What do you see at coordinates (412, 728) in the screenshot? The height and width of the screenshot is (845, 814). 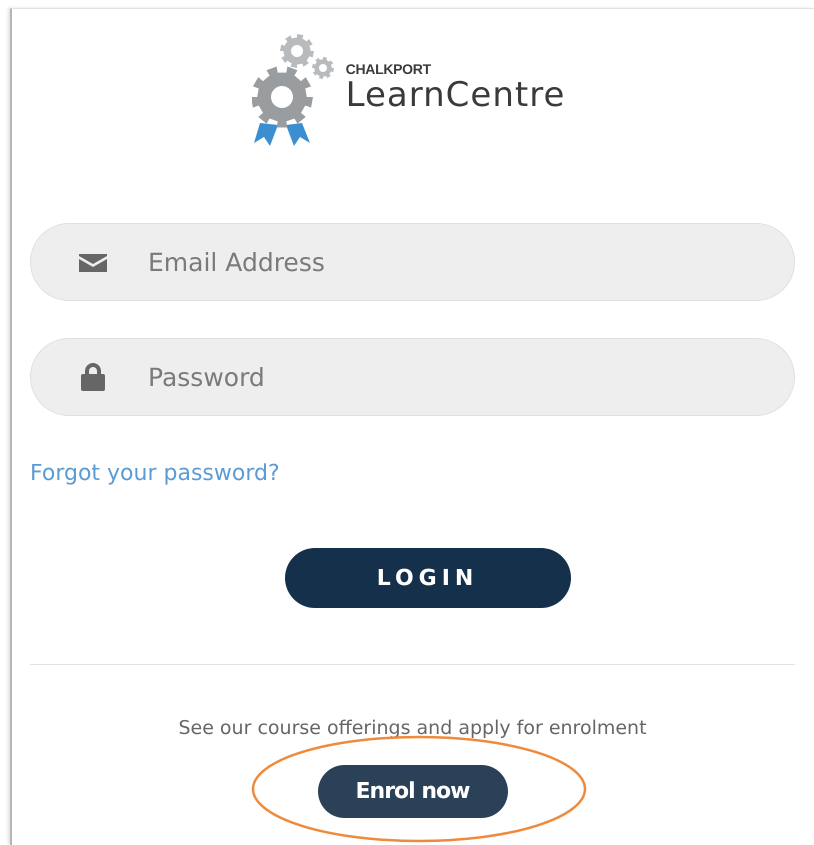 I see `enrol-prompt: See our course offerings and apply for enrolment` at bounding box center [412, 728].